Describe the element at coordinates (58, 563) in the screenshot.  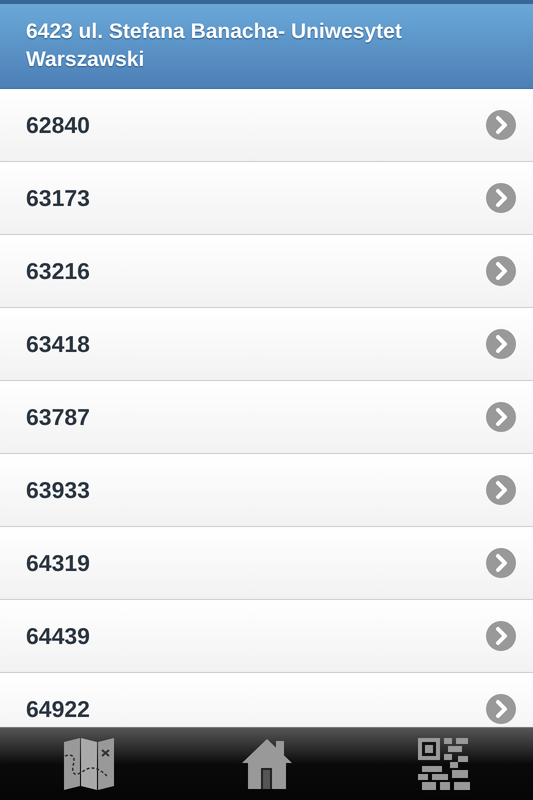
I see `item-label: 64319` at that location.